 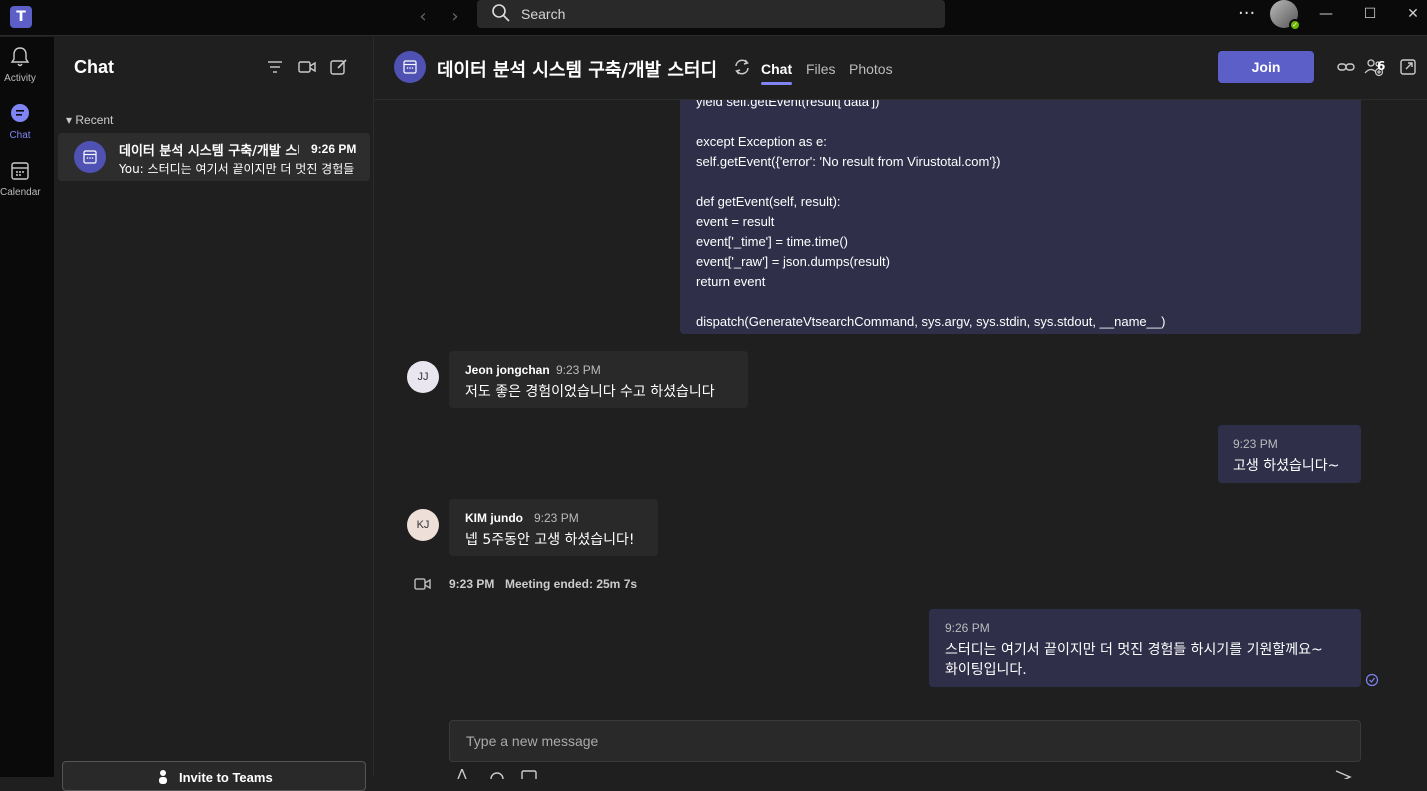 I want to click on code-line: yield self.getEvent(result['data']), so click(x=788, y=104).